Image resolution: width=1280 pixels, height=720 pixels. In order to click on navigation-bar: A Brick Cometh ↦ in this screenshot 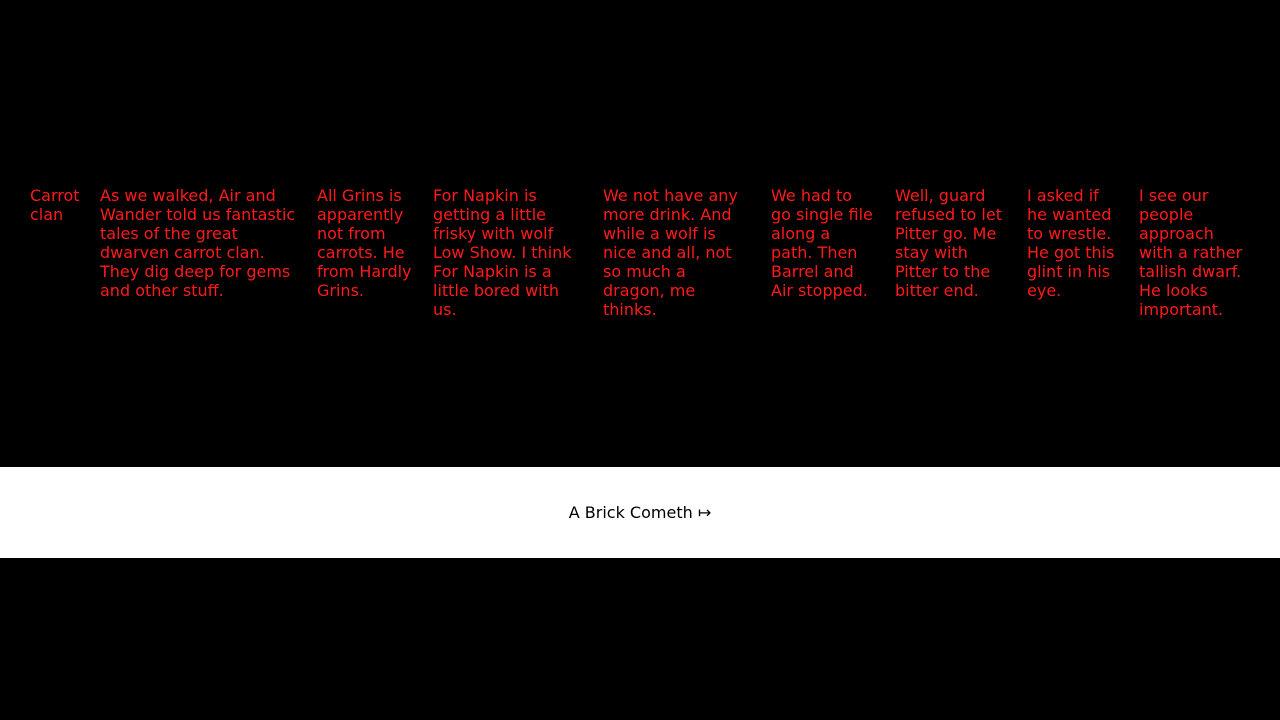, I will do `click(640, 512)`.